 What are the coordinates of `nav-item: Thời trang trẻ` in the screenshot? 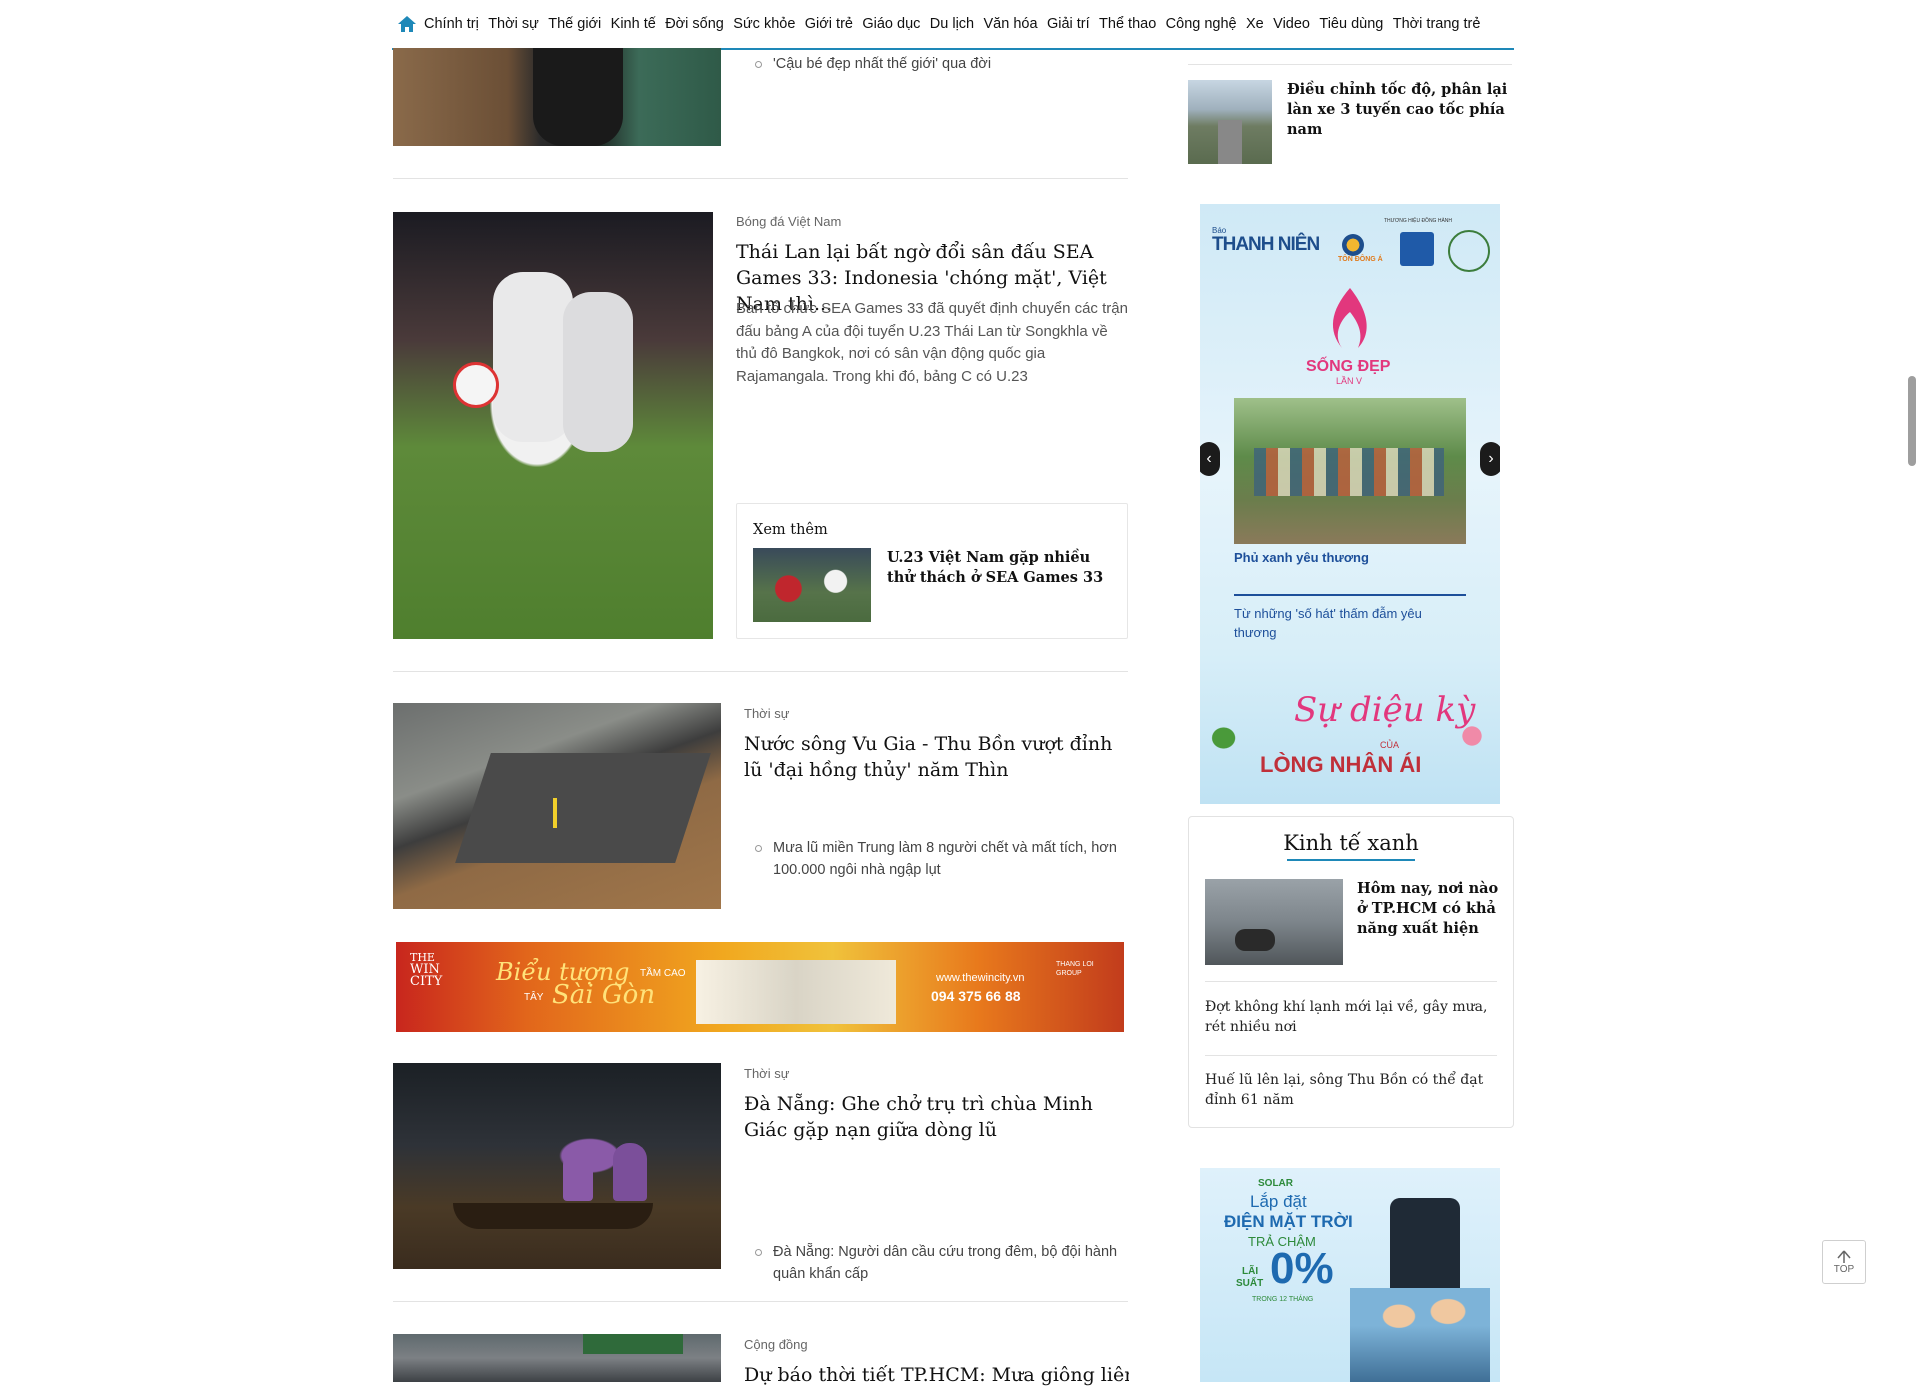 It's located at (1437, 24).